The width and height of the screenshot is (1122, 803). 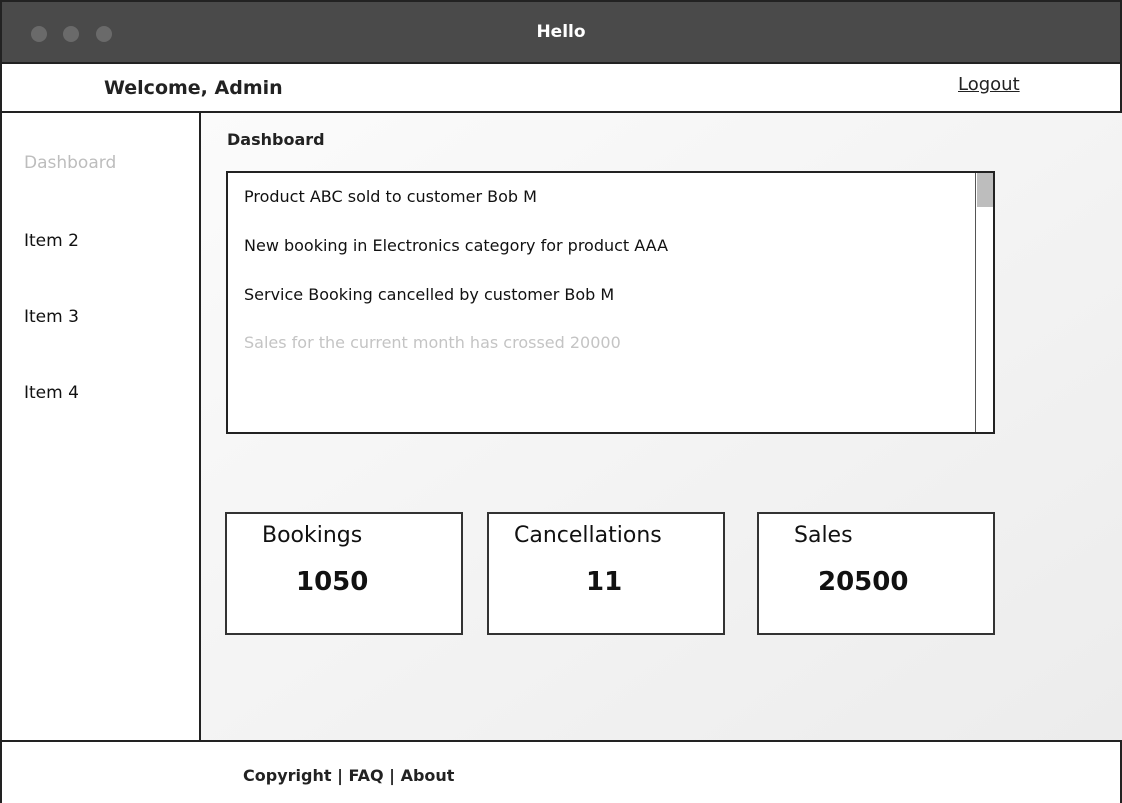 I want to click on title-bar: Hello, so click(x=561, y=33).